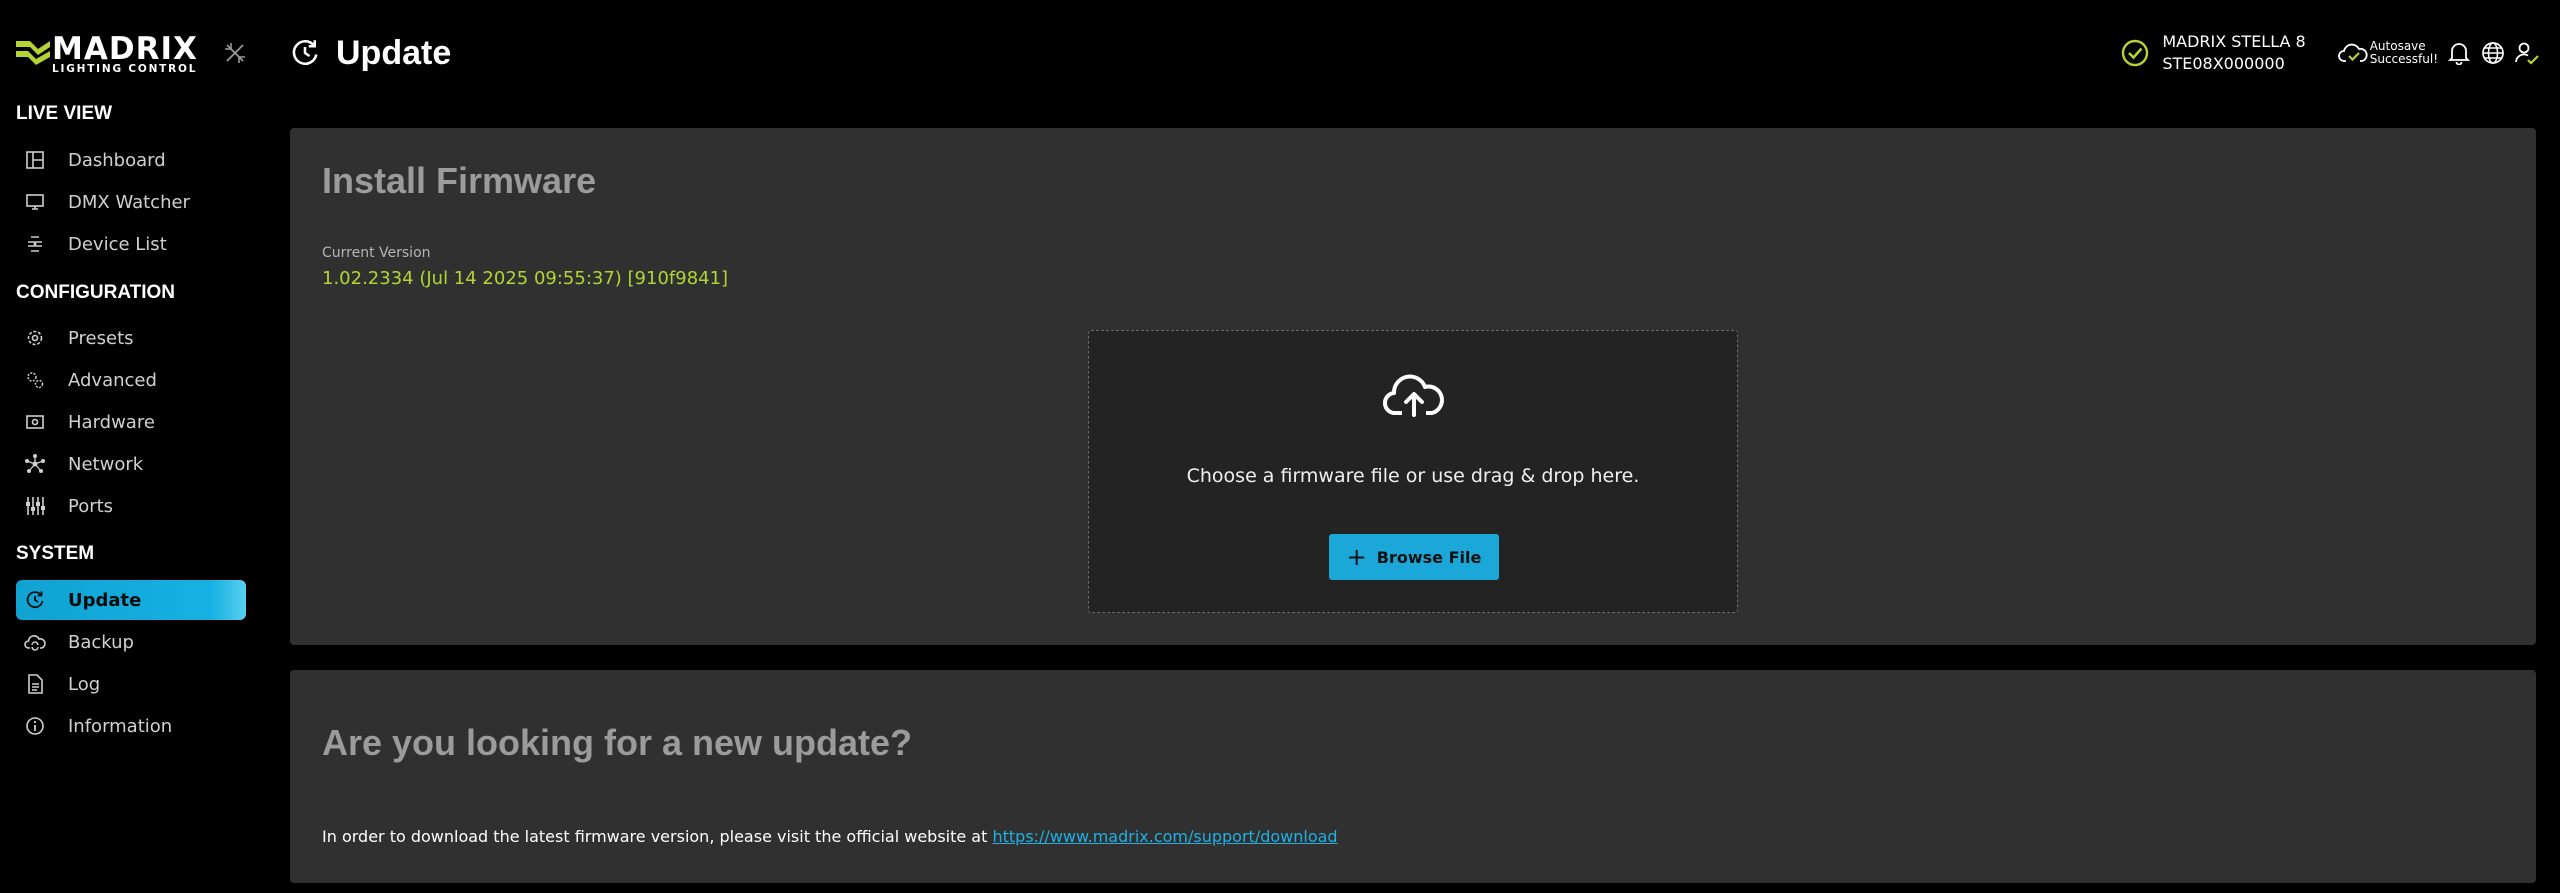 This screenshot has width=2560, height=893. What do you see at coordinates (117, 160) in the screenshot?
I see `sidebar-item-label: Dashboard` at bounding box center [117, 160].